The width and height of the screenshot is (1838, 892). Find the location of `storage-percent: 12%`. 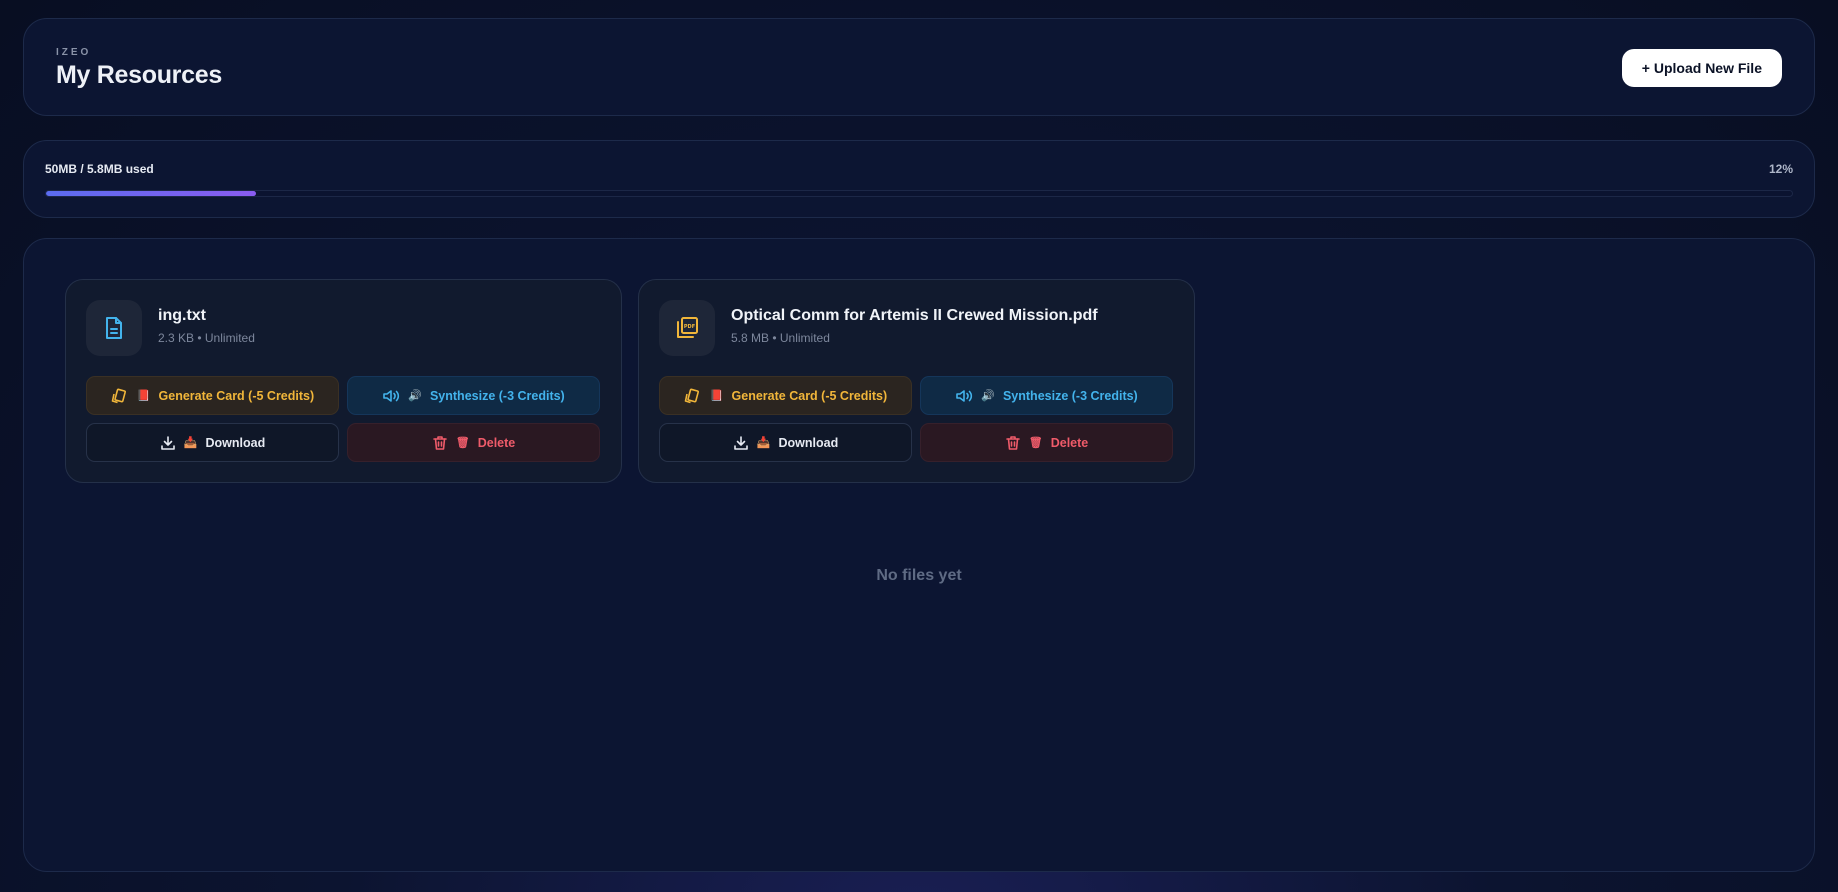

storage-percent: 12% is located at coordinates (1780, 169).